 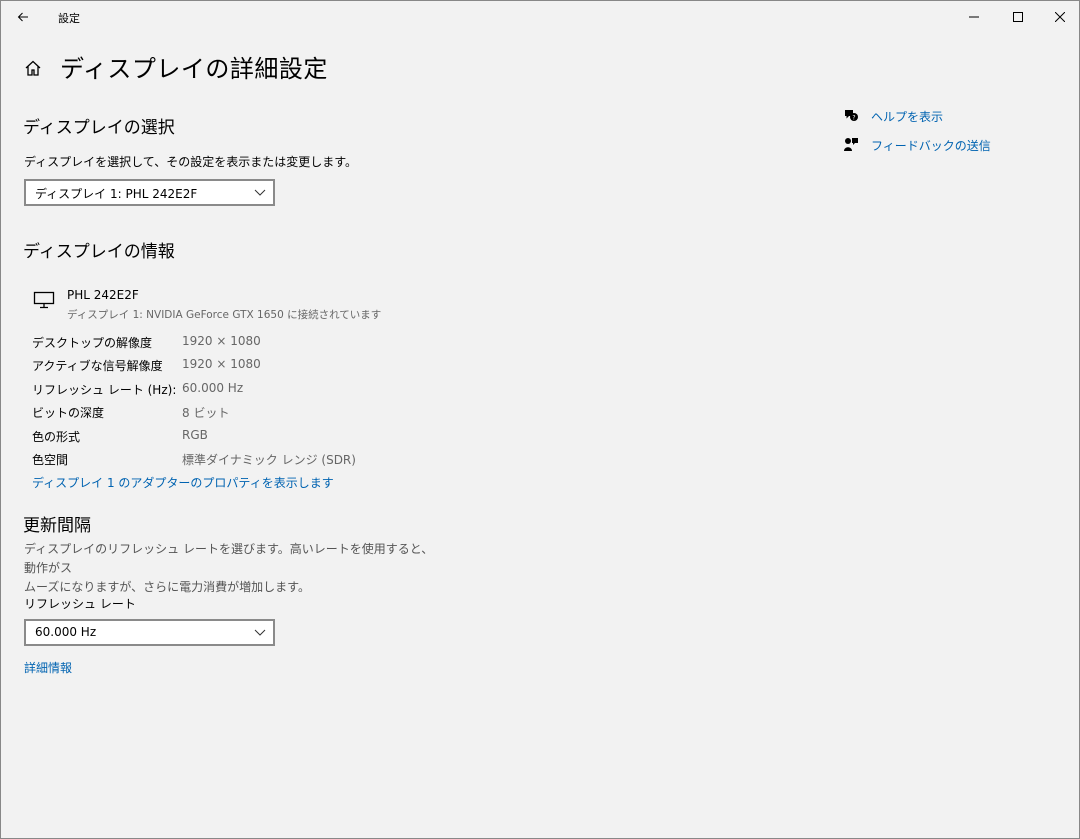 I want to click on refresh-rate-dropdown: 60.000 Hz, so click(x=149, y=632).